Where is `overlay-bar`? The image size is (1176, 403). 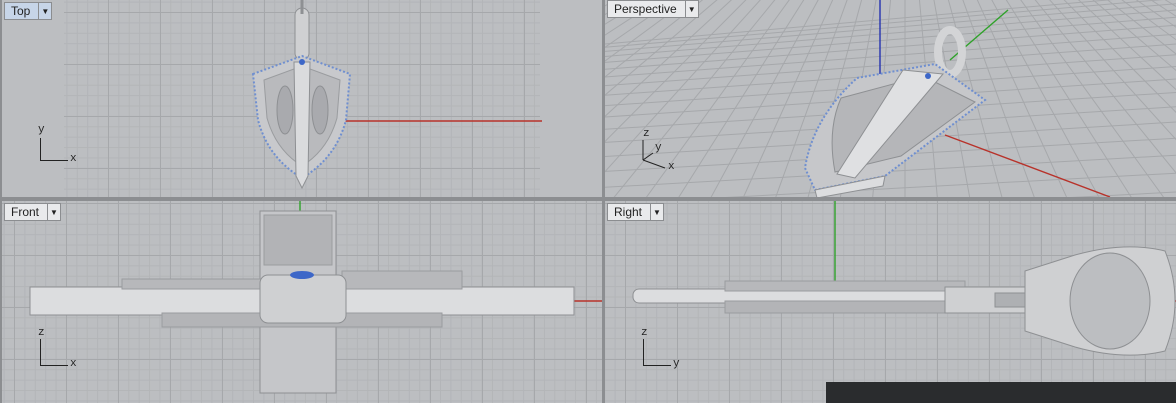 overlay-bar is located at coordinates (1001, 392).